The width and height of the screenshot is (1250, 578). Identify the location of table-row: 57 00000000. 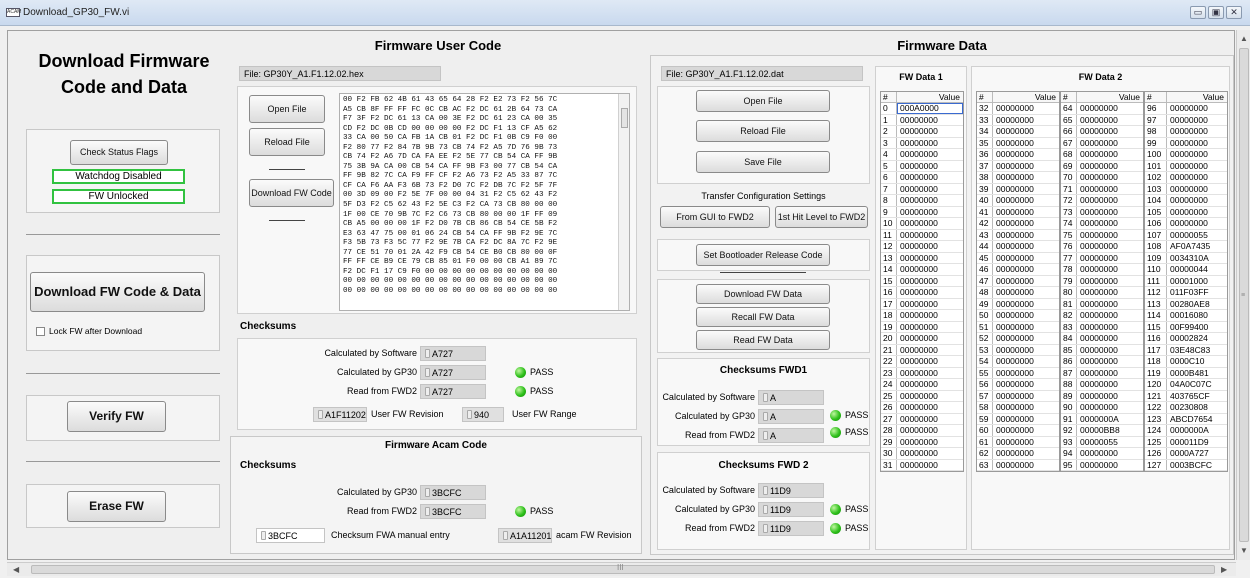
(1018, 396).